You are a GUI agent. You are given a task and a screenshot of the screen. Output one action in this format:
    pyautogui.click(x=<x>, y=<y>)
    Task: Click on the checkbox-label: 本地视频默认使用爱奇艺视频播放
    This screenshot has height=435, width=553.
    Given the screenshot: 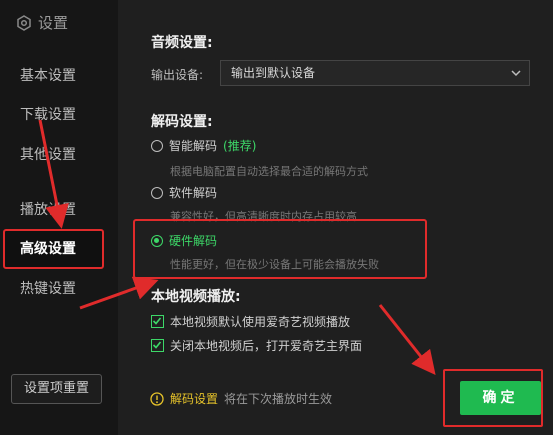 What is the action you would take?
    pyautogui.click(x=260, y=322)
    